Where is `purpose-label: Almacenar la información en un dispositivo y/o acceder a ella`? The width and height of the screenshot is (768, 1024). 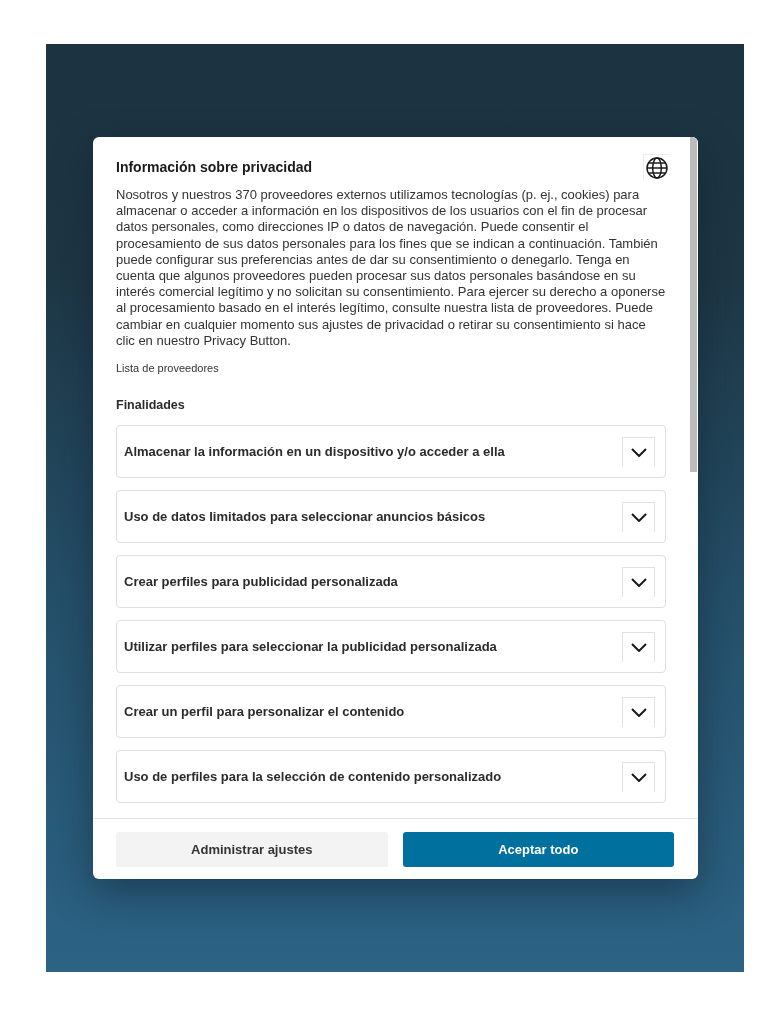
purpose-label: Almacenar la información en un dispositivo y/o acceder a ella is located at coordinates (314, 452).